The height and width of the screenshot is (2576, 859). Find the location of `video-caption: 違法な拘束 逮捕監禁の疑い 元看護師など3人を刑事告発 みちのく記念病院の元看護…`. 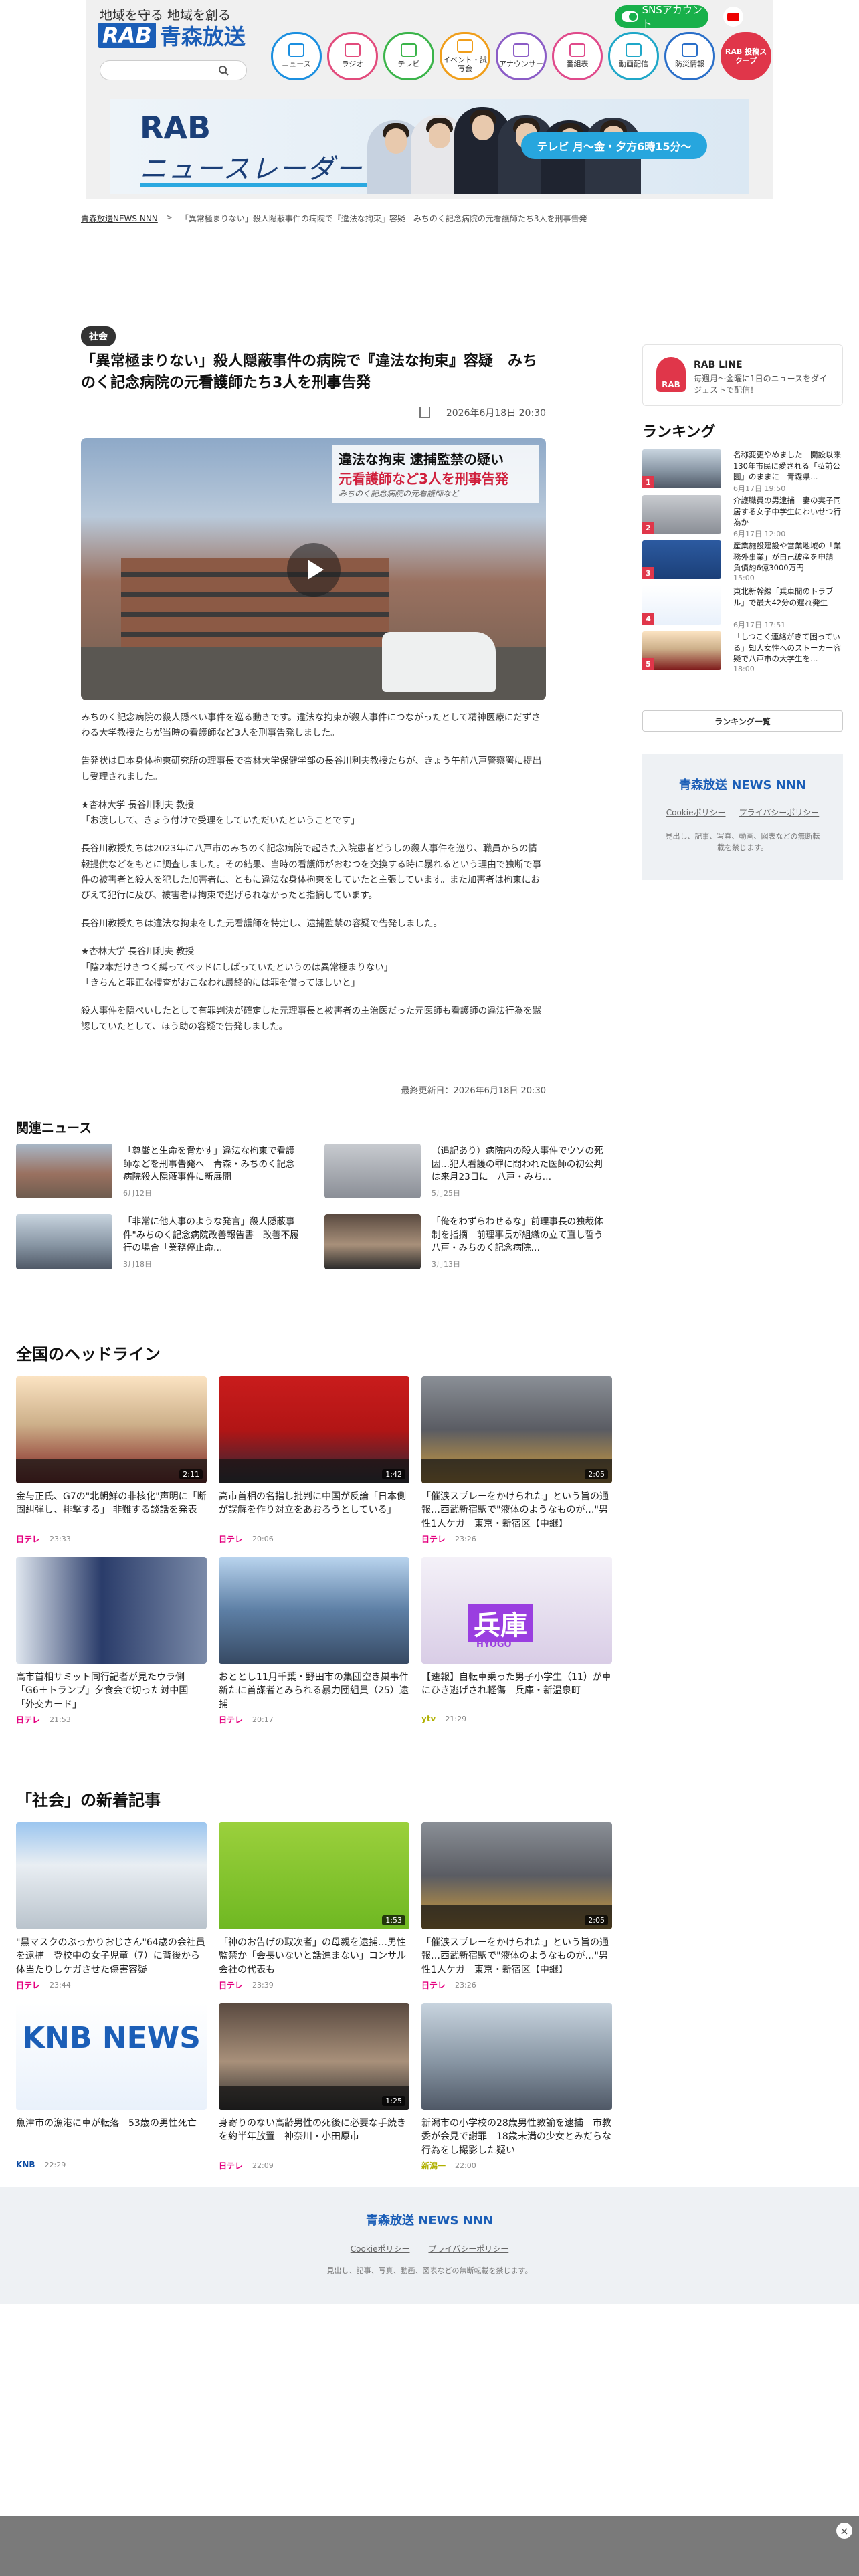

video-caption: 違法な拘束 逮捕監禁の疑い 元看護師など3人を刑事告発 みちのく記念病院の元看護… is located at coordinates (435, 474).